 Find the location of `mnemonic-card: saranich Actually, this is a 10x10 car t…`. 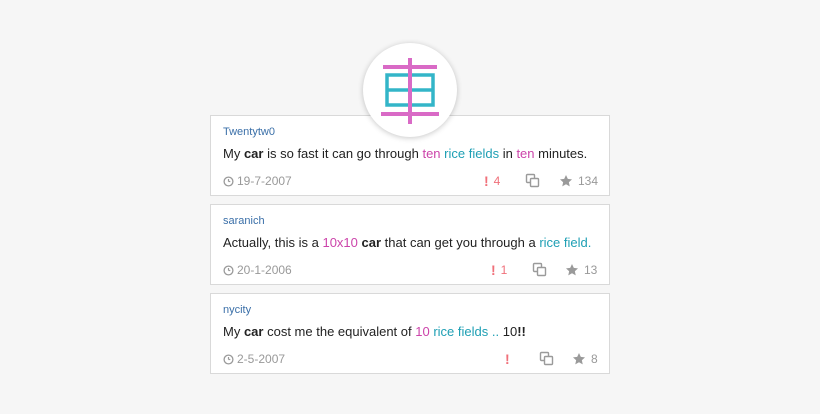

mnemonic-card: saranich Actually, this is a 10x10 car t… is located at coordinates (410, 244).